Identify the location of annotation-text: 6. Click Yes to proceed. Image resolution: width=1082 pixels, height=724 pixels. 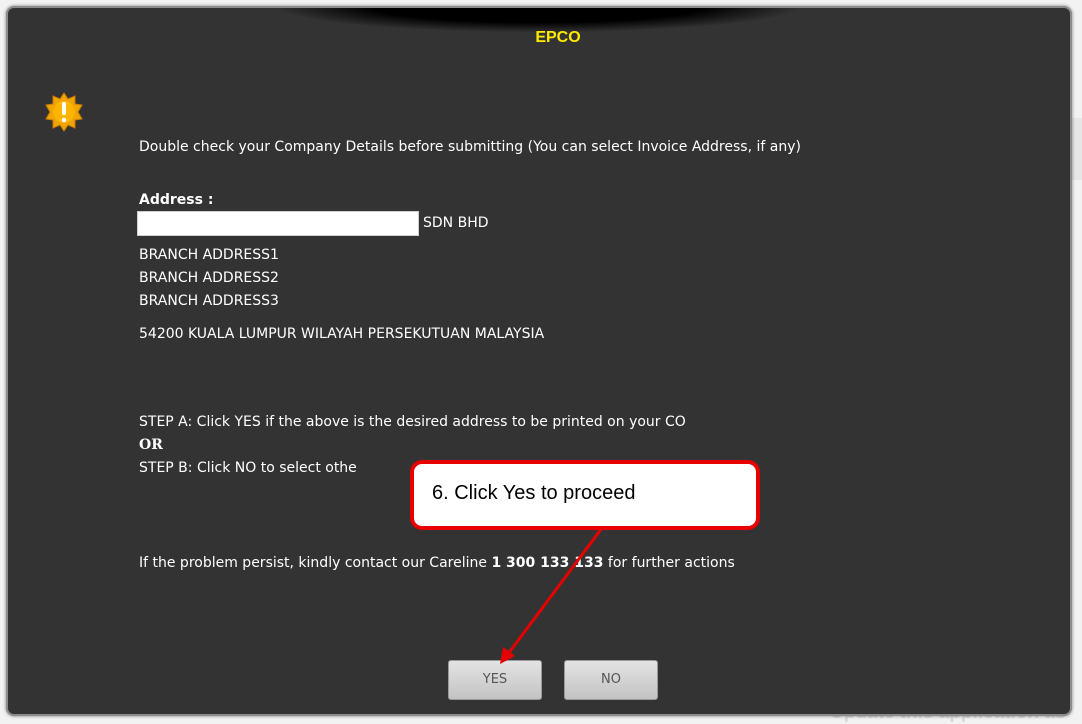
(534, 493).